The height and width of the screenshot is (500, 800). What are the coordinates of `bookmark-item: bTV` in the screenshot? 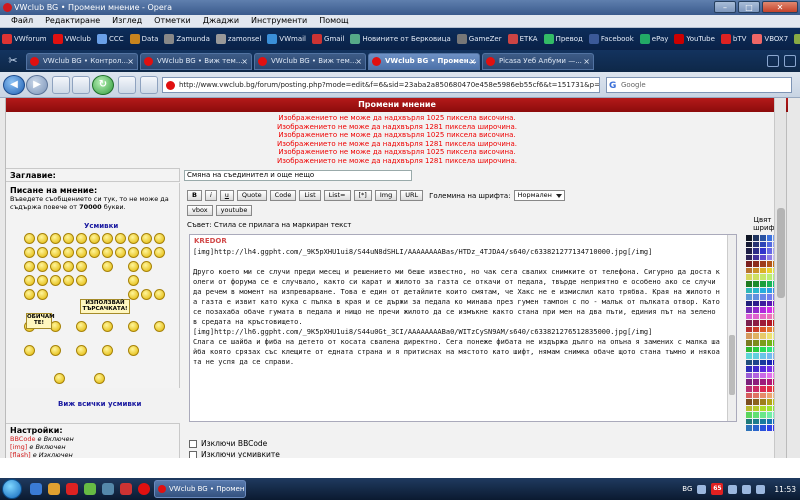 It's located at (733, 39).